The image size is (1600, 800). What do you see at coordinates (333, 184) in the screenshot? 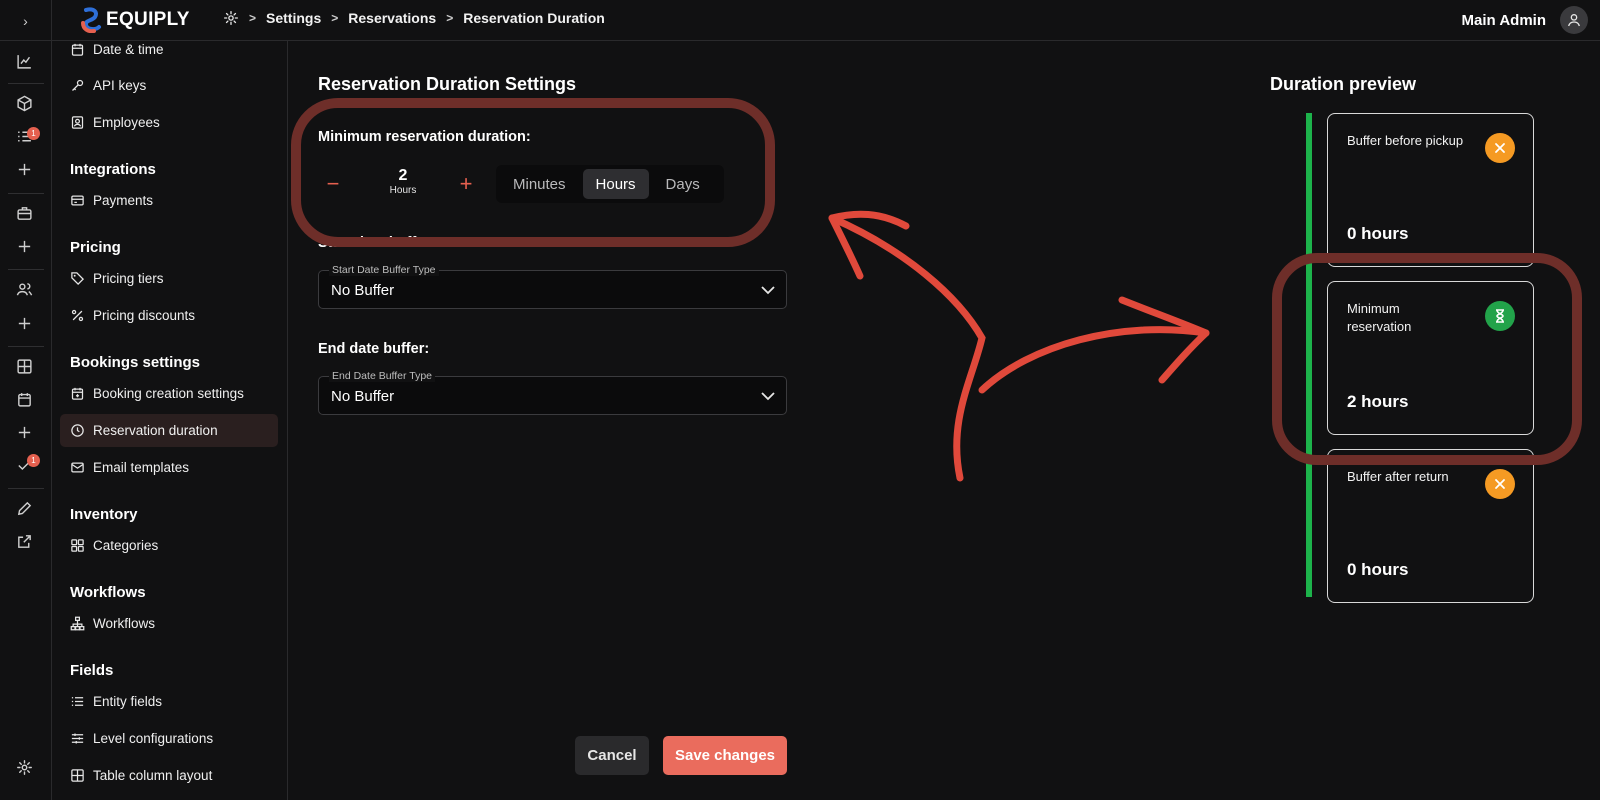
I see `decrement-button: −` at bounding box center [333, 184].